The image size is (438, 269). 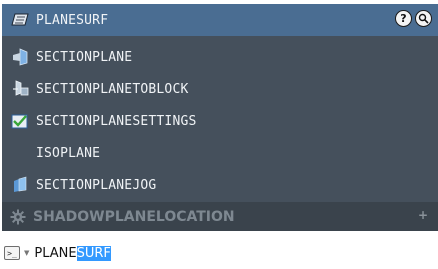 I want to click on section-plane-icon, so click(x=20, y=57).